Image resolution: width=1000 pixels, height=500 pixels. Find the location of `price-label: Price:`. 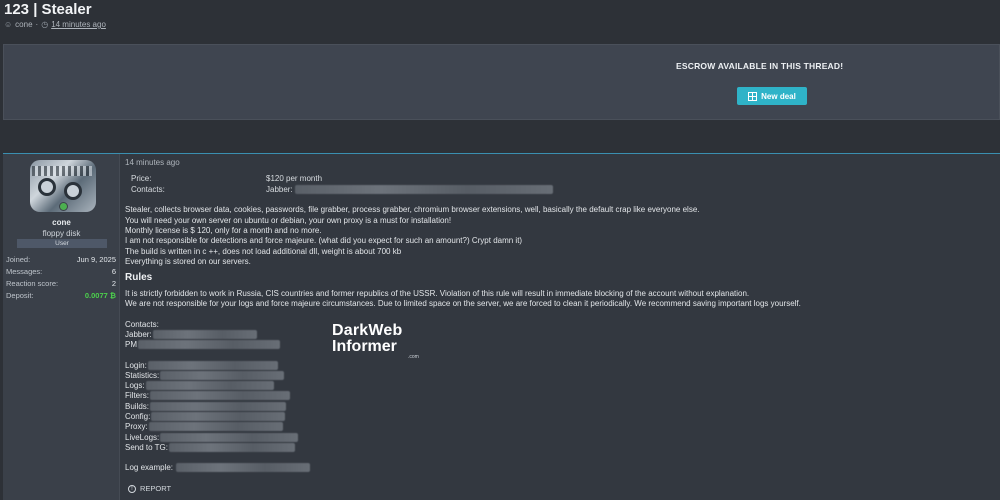

price-label: Price: is located at coordinates (141, 178).